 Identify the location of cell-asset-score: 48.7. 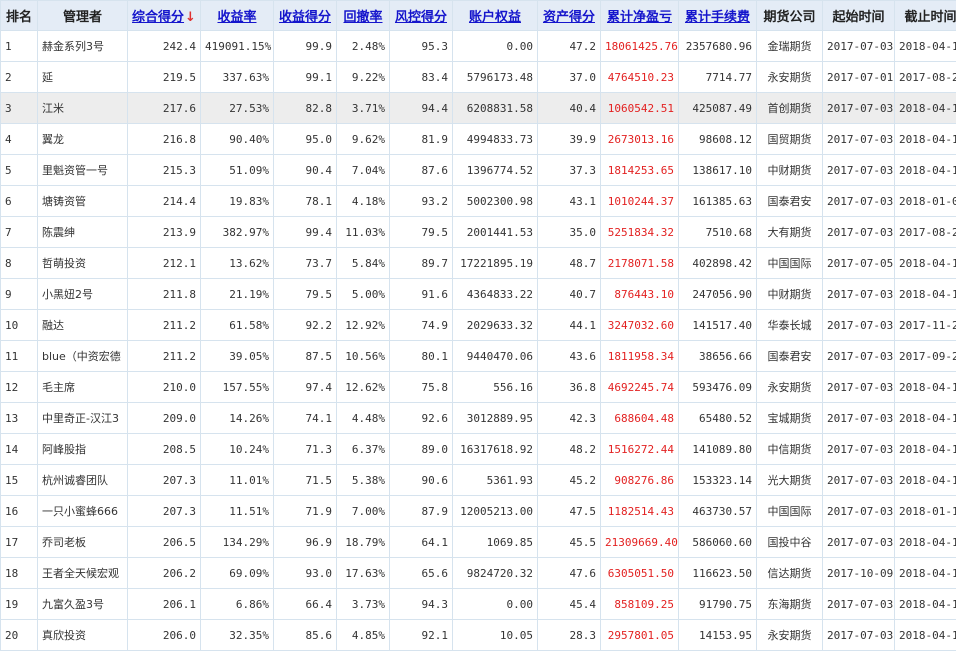
(569, 263).